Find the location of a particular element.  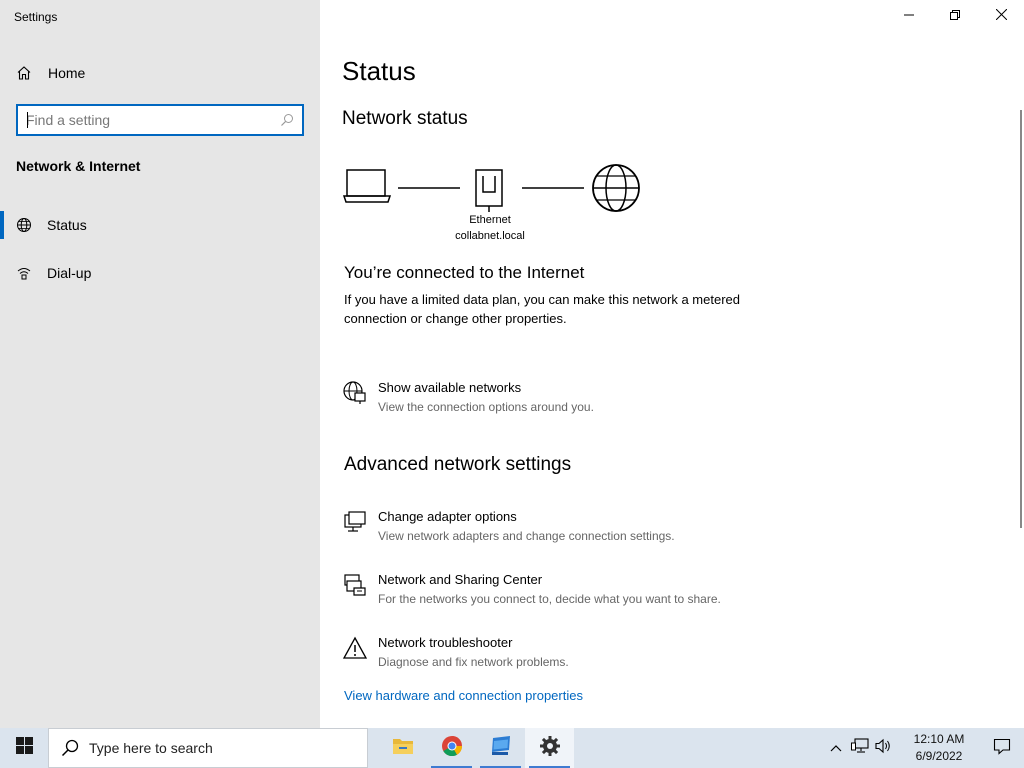

link-title: Change adapter options is located at coordinates (447, 516).